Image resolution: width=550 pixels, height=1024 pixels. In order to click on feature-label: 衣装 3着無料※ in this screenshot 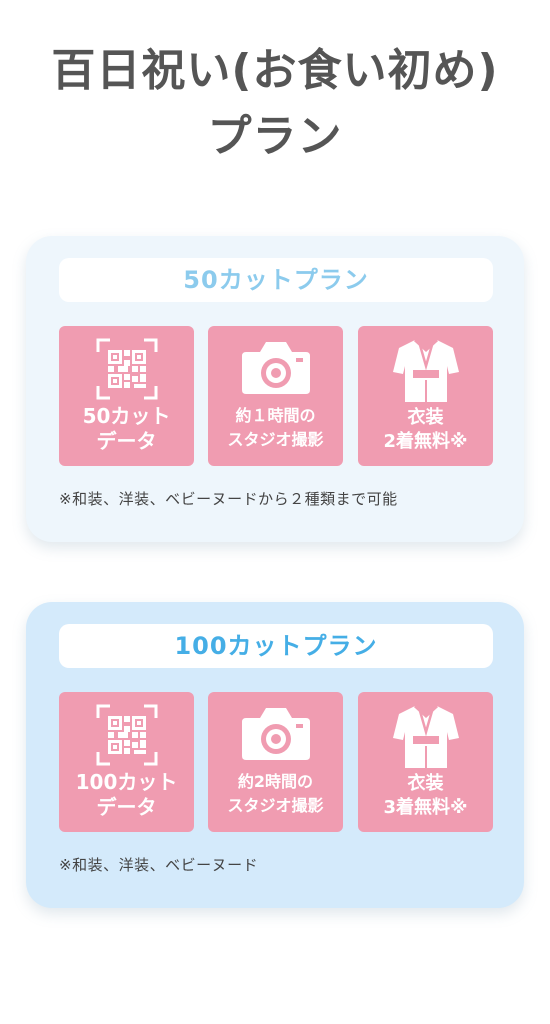, I will do `click(425, 795)`.